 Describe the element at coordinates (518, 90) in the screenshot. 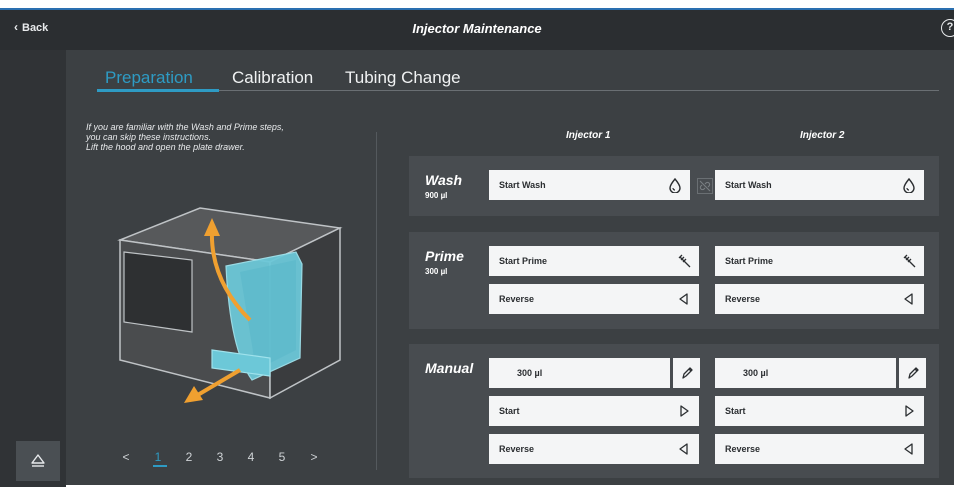

I see `tab-divider` at that location.